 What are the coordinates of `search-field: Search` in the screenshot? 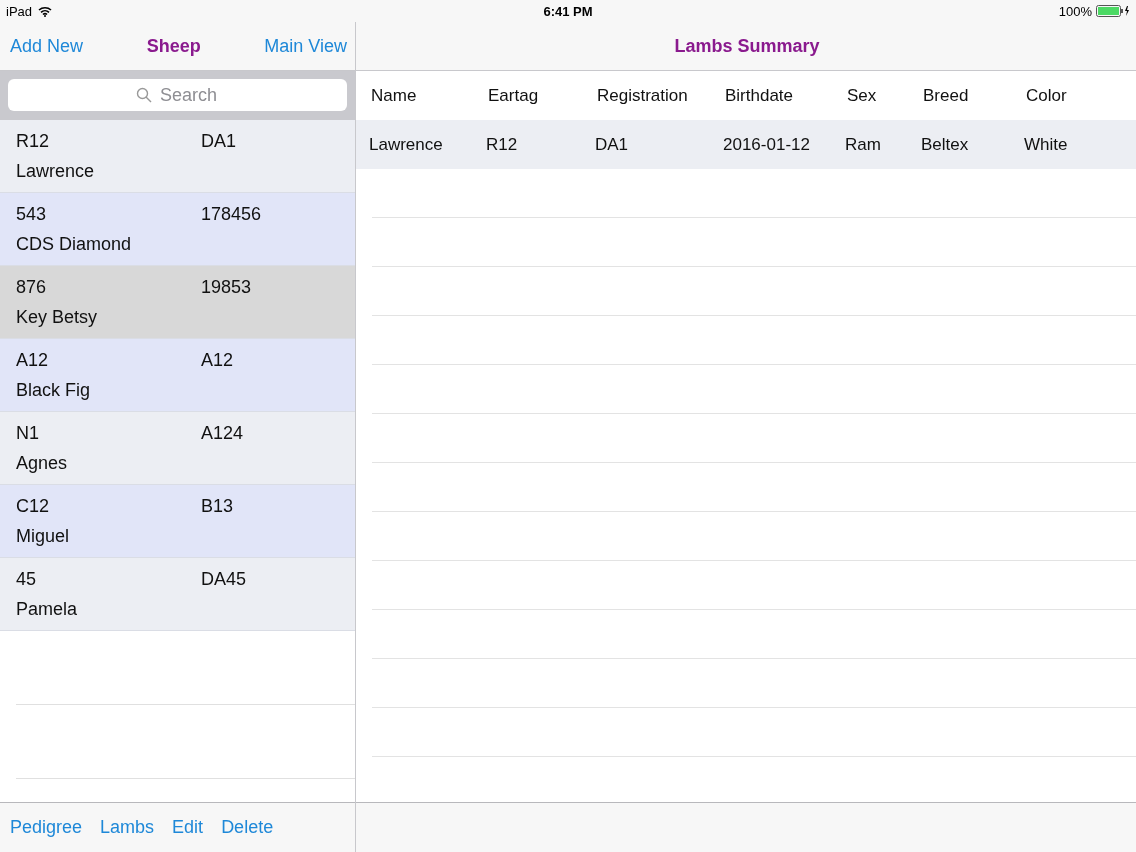 It's located at (177, 95).